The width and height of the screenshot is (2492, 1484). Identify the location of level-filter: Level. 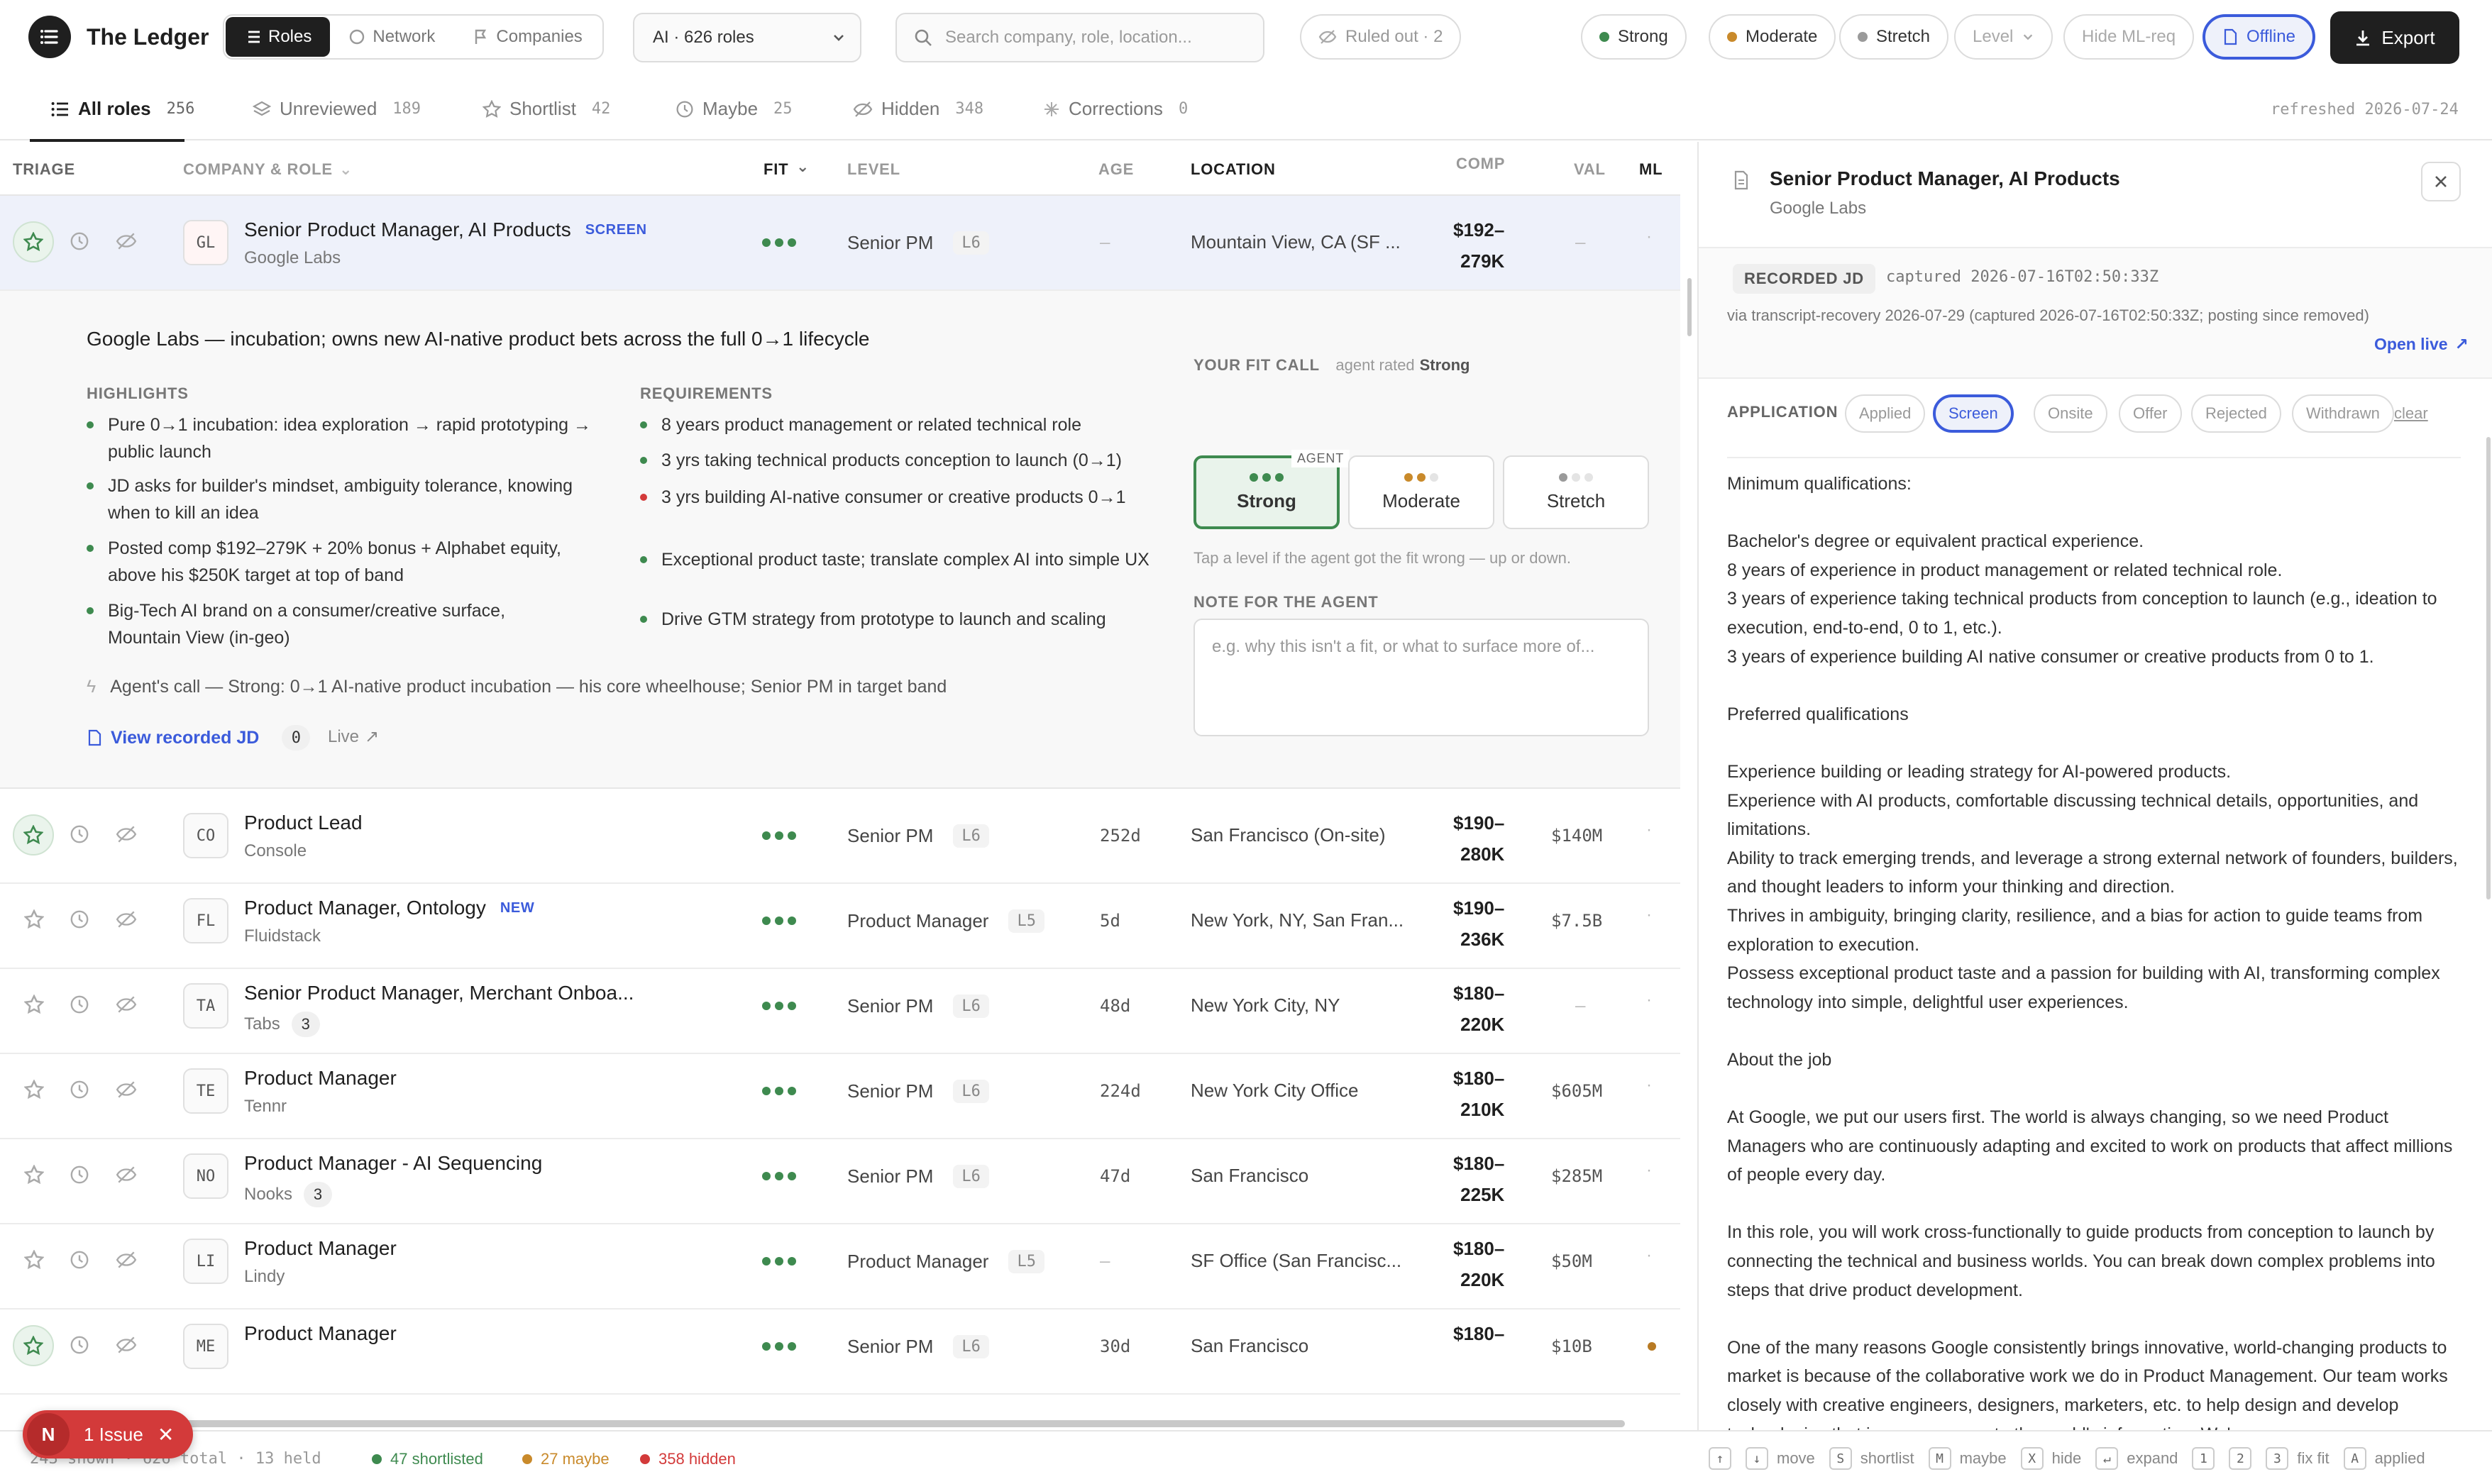
(2003, 37).